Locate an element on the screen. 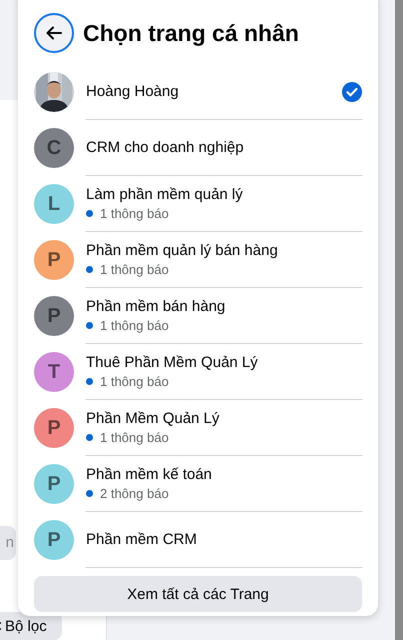  profile-name: Phần mềm bán hàng is located at coordinates (156, 306).